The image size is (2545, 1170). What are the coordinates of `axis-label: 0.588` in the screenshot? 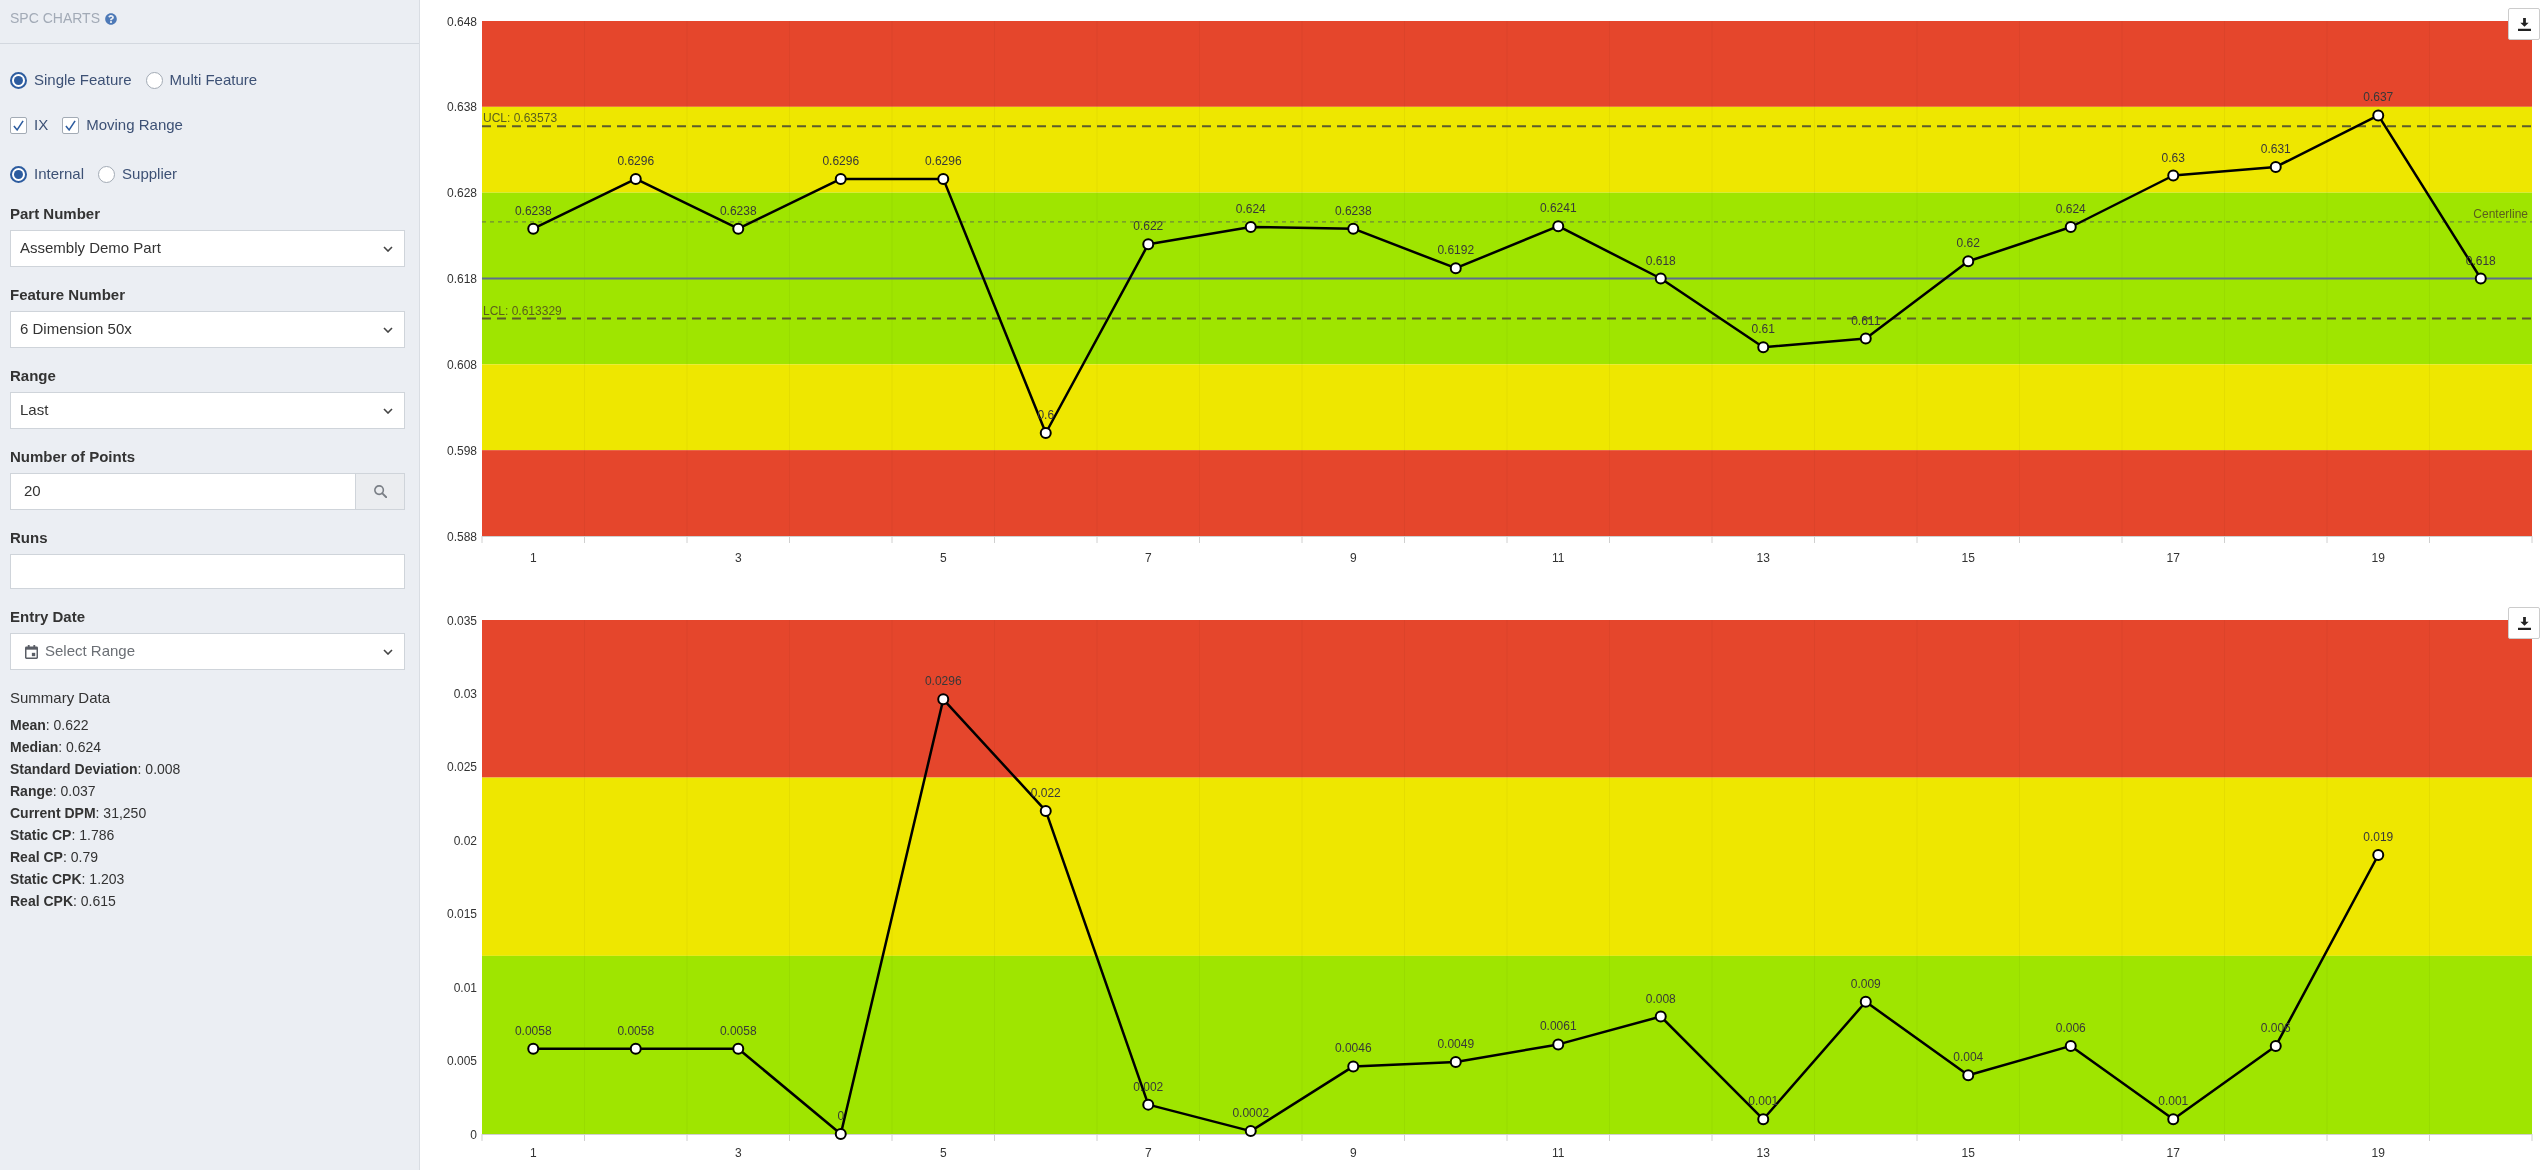 It's located at (461, 536).